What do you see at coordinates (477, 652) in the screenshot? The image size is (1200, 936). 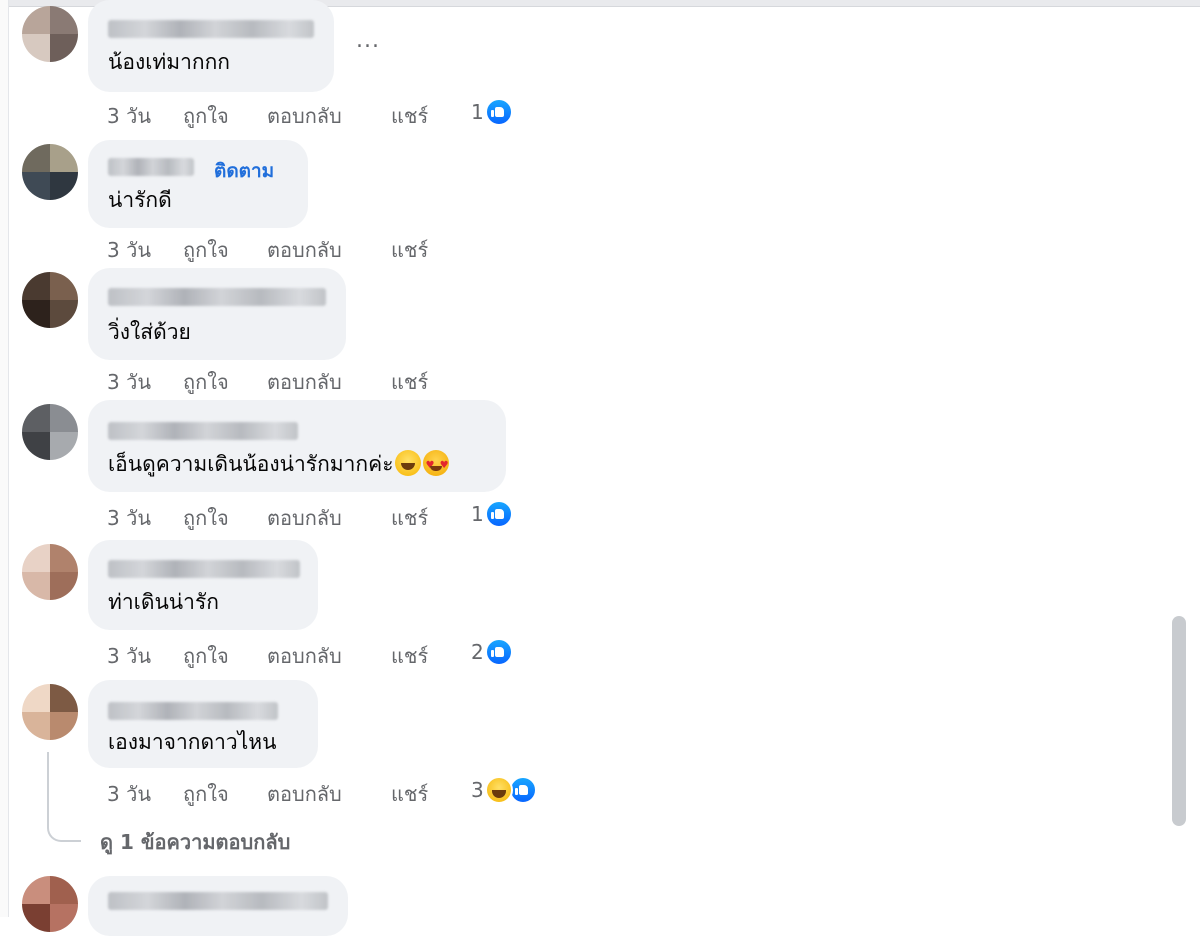 I see `reaction-count: 2` at bounding box center [477, 652].